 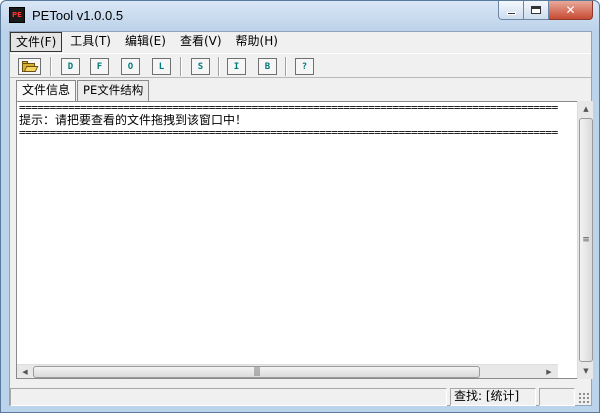 I want to click on window-title: PETool v1.0.0.5, so click(x=78, y=15).